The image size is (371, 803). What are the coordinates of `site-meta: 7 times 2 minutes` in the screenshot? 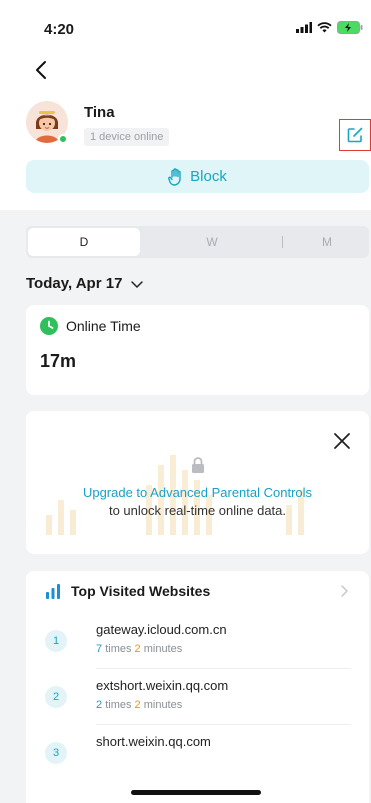 It's located at (139, 649).